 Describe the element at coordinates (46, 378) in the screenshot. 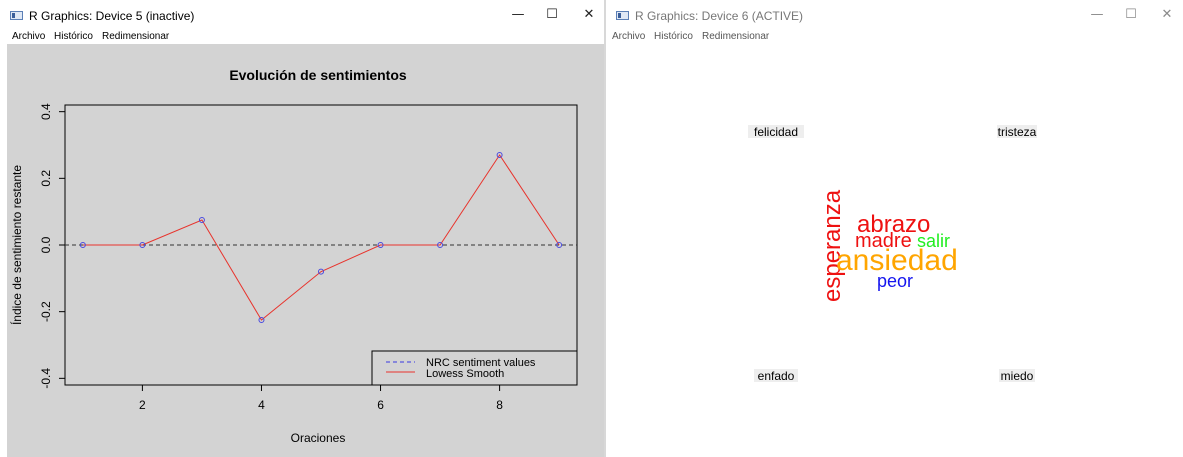

I see `y-tick-label: -0.4` at that location.